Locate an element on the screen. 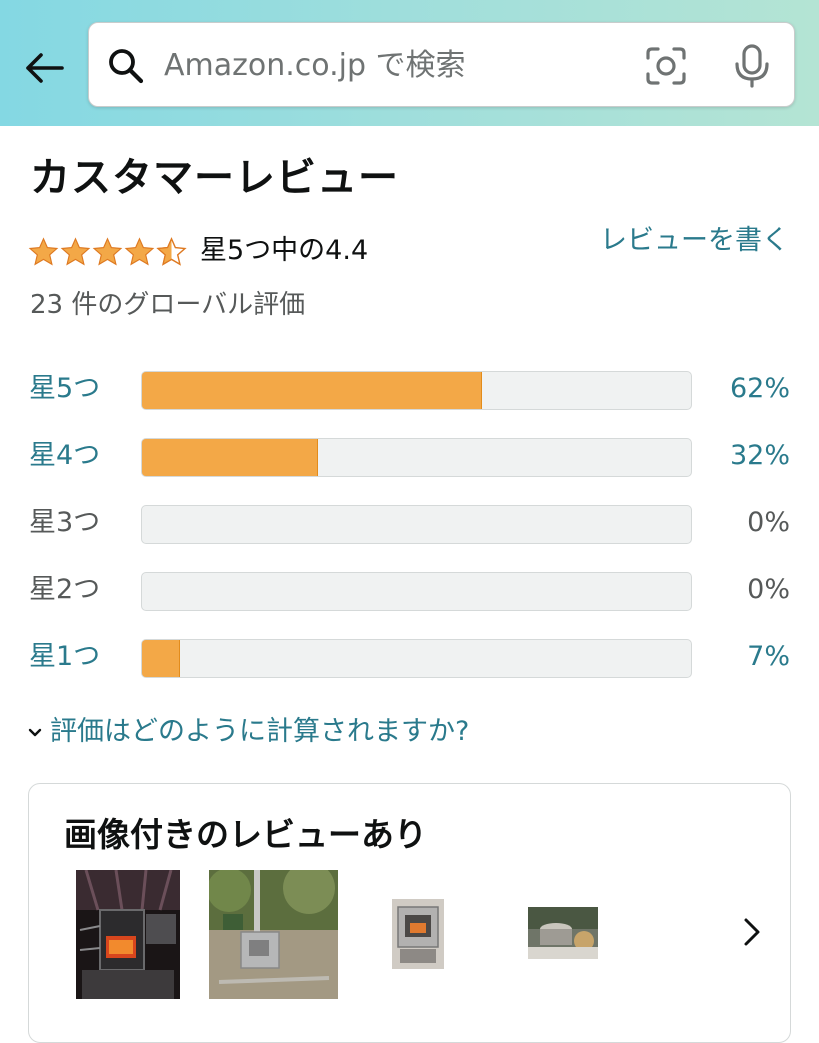  histogram-percent: 32% is located at coordinates (759, 455).